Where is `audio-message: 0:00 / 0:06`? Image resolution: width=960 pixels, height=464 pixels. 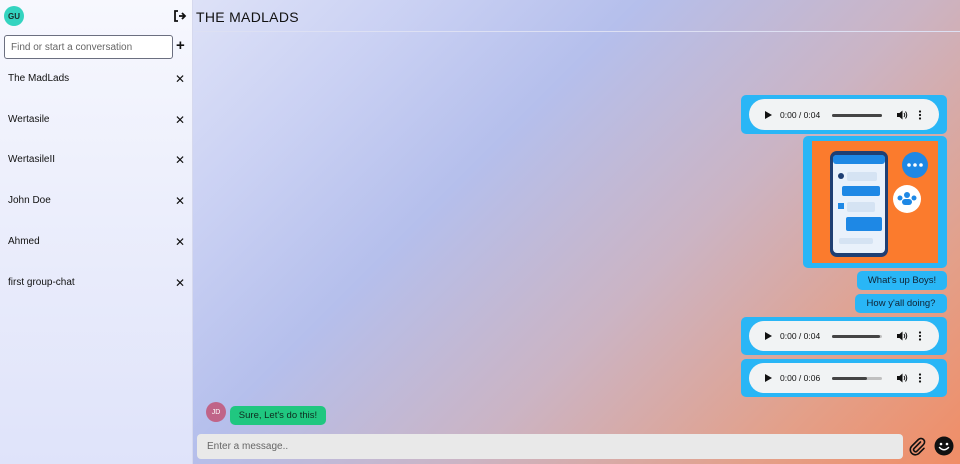 audio-message: 0:00 / 0:06 is located at coordinates (844, 378).